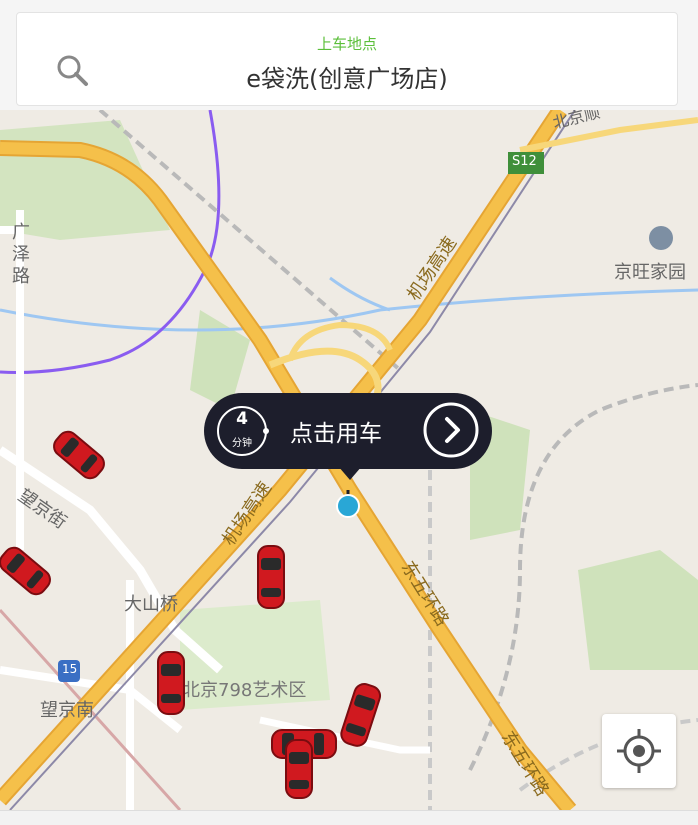  Describe the element at coordinates (336, 431) in the screenshot. I see `call-car-button: 点击用车` at that location.